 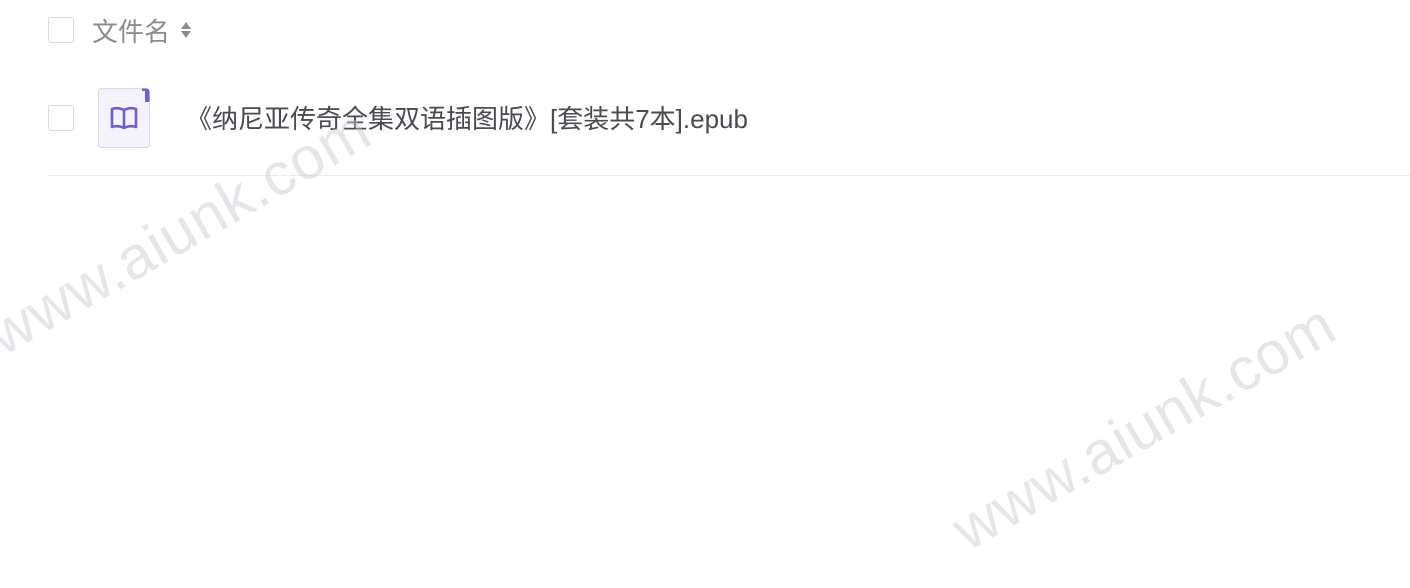 I want to click on file-name: 《纳尼亚传奇全集双语插图版》[套装共7本].epub, so click(x=467, y=117).